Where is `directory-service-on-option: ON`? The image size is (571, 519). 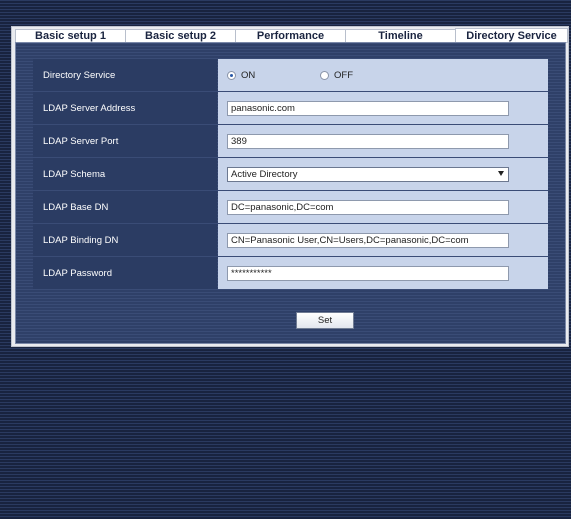
directory-service-on-option: ON is located at coordinates (273, 75).